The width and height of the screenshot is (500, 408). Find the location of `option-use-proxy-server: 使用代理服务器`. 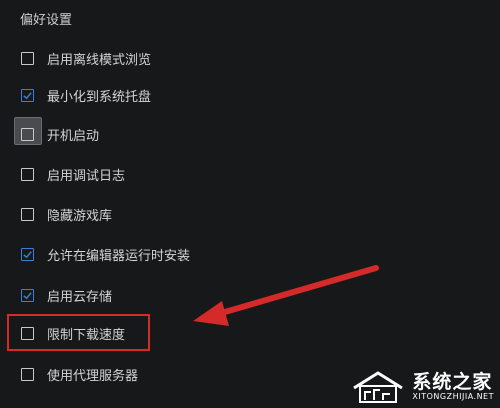

option-use-proxy-server: 使用代理服务器 is located at coordinates (79, 374).